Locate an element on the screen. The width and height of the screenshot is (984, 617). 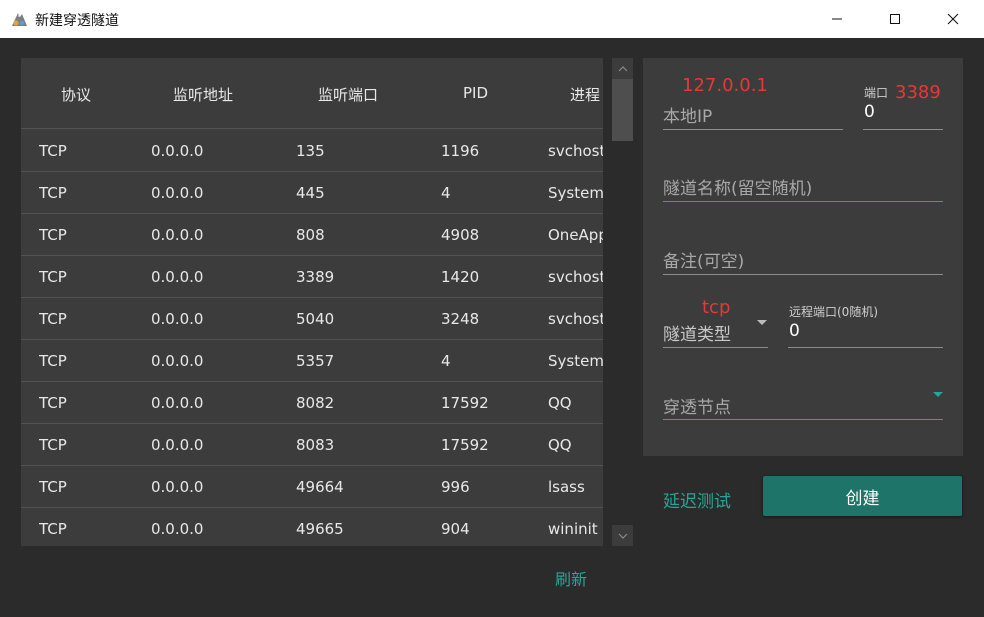
maximize-icon is located at coordinates (895, 19).